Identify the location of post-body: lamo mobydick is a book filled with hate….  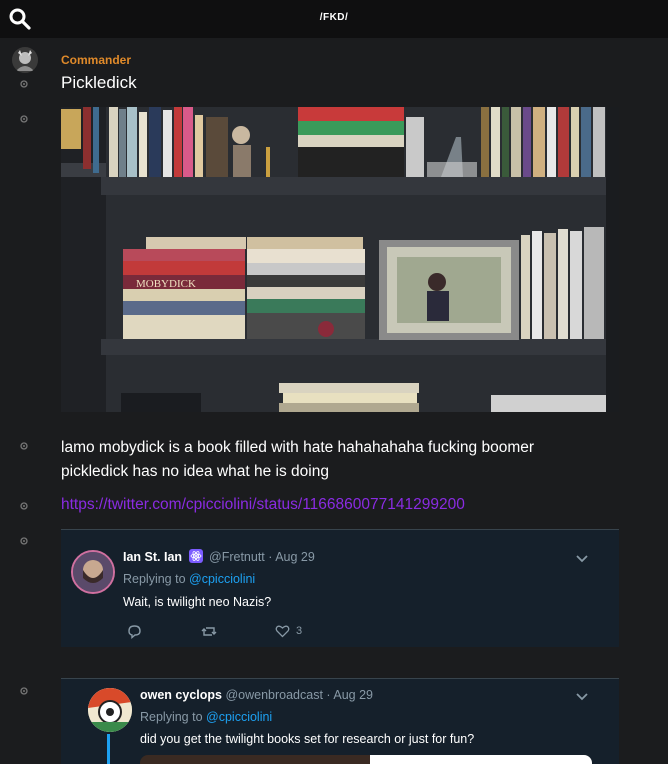
(298, 459).